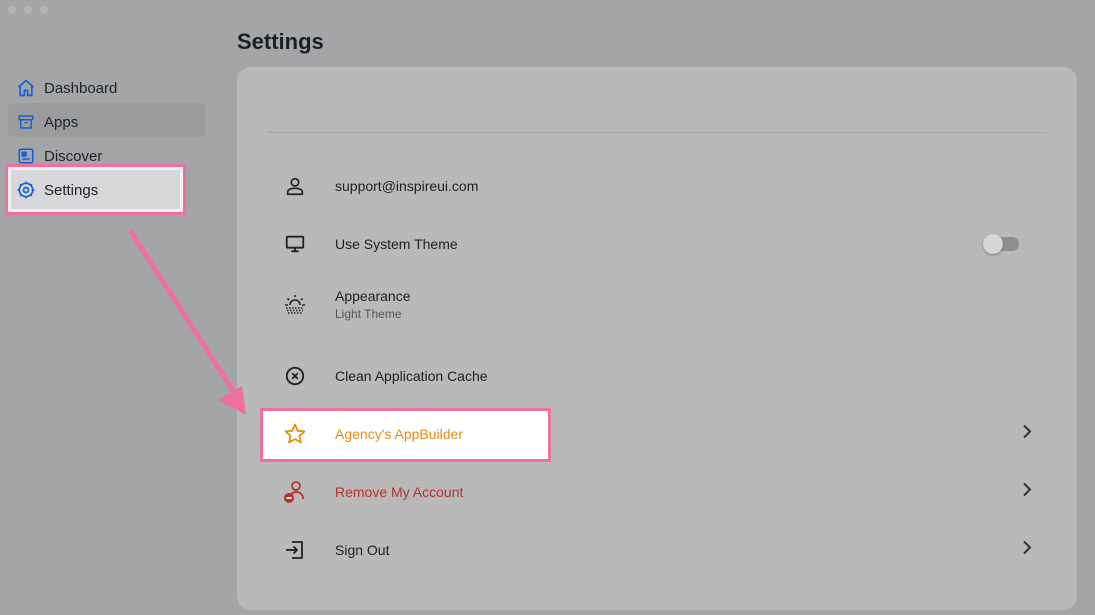 The image size is (1095, 615). I want to click on settings-row-label: Sign Out, so click(362, 550).